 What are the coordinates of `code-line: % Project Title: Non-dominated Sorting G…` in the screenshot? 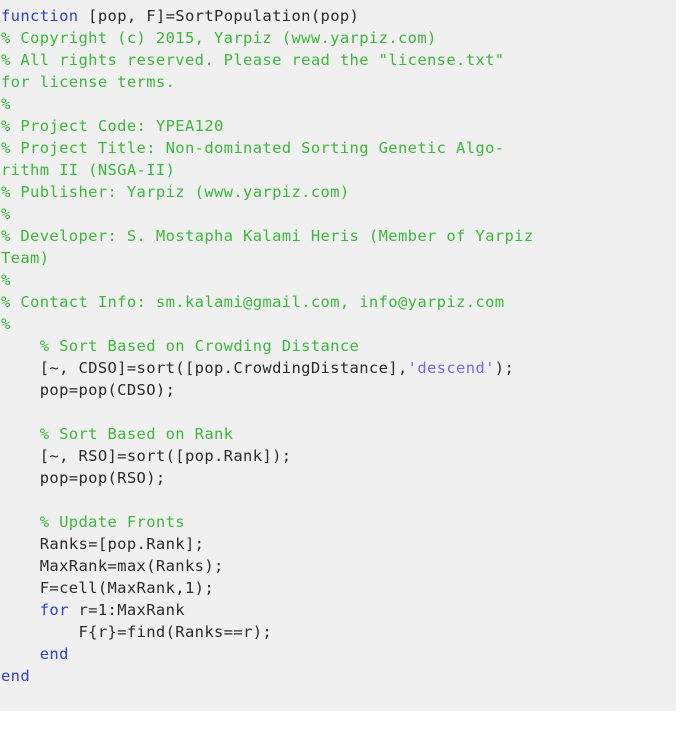 It's located at (338, 148).